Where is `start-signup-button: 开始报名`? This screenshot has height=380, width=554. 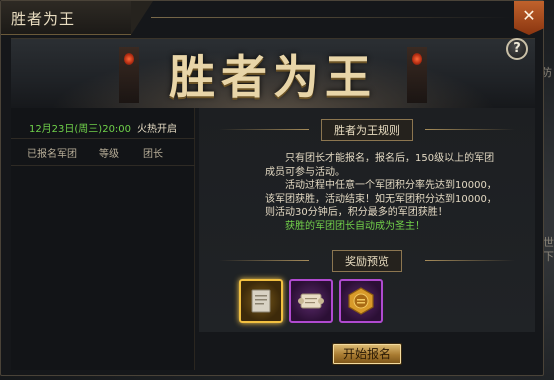 start-signup-button: 开始报名 is located at coordinates (367, 354).